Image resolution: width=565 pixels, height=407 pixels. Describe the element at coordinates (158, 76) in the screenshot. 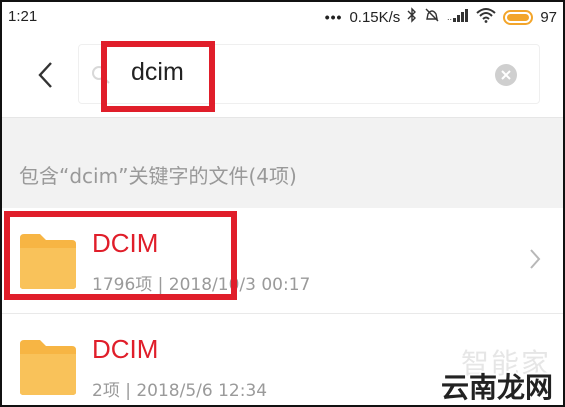

I see `search-highlight-box` at that location.